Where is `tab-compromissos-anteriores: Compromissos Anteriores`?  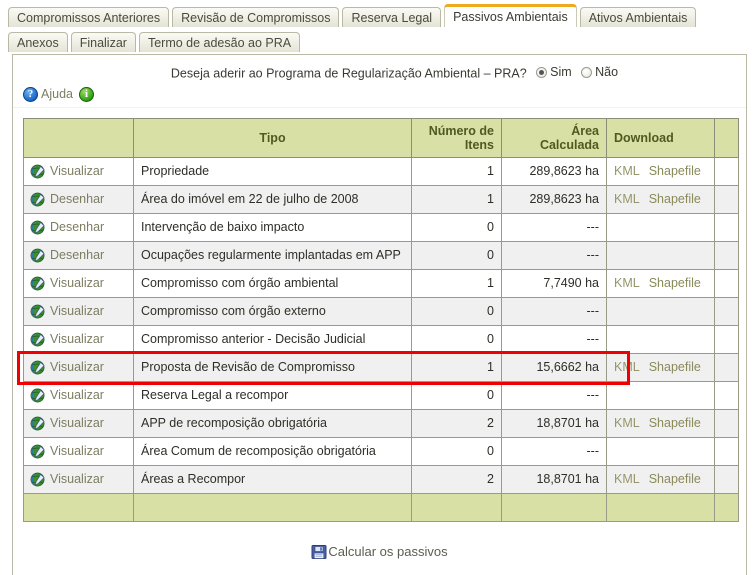
tab-compromissos-anteriores: Compromissos Anteriores is located at coordinates (89, 17).